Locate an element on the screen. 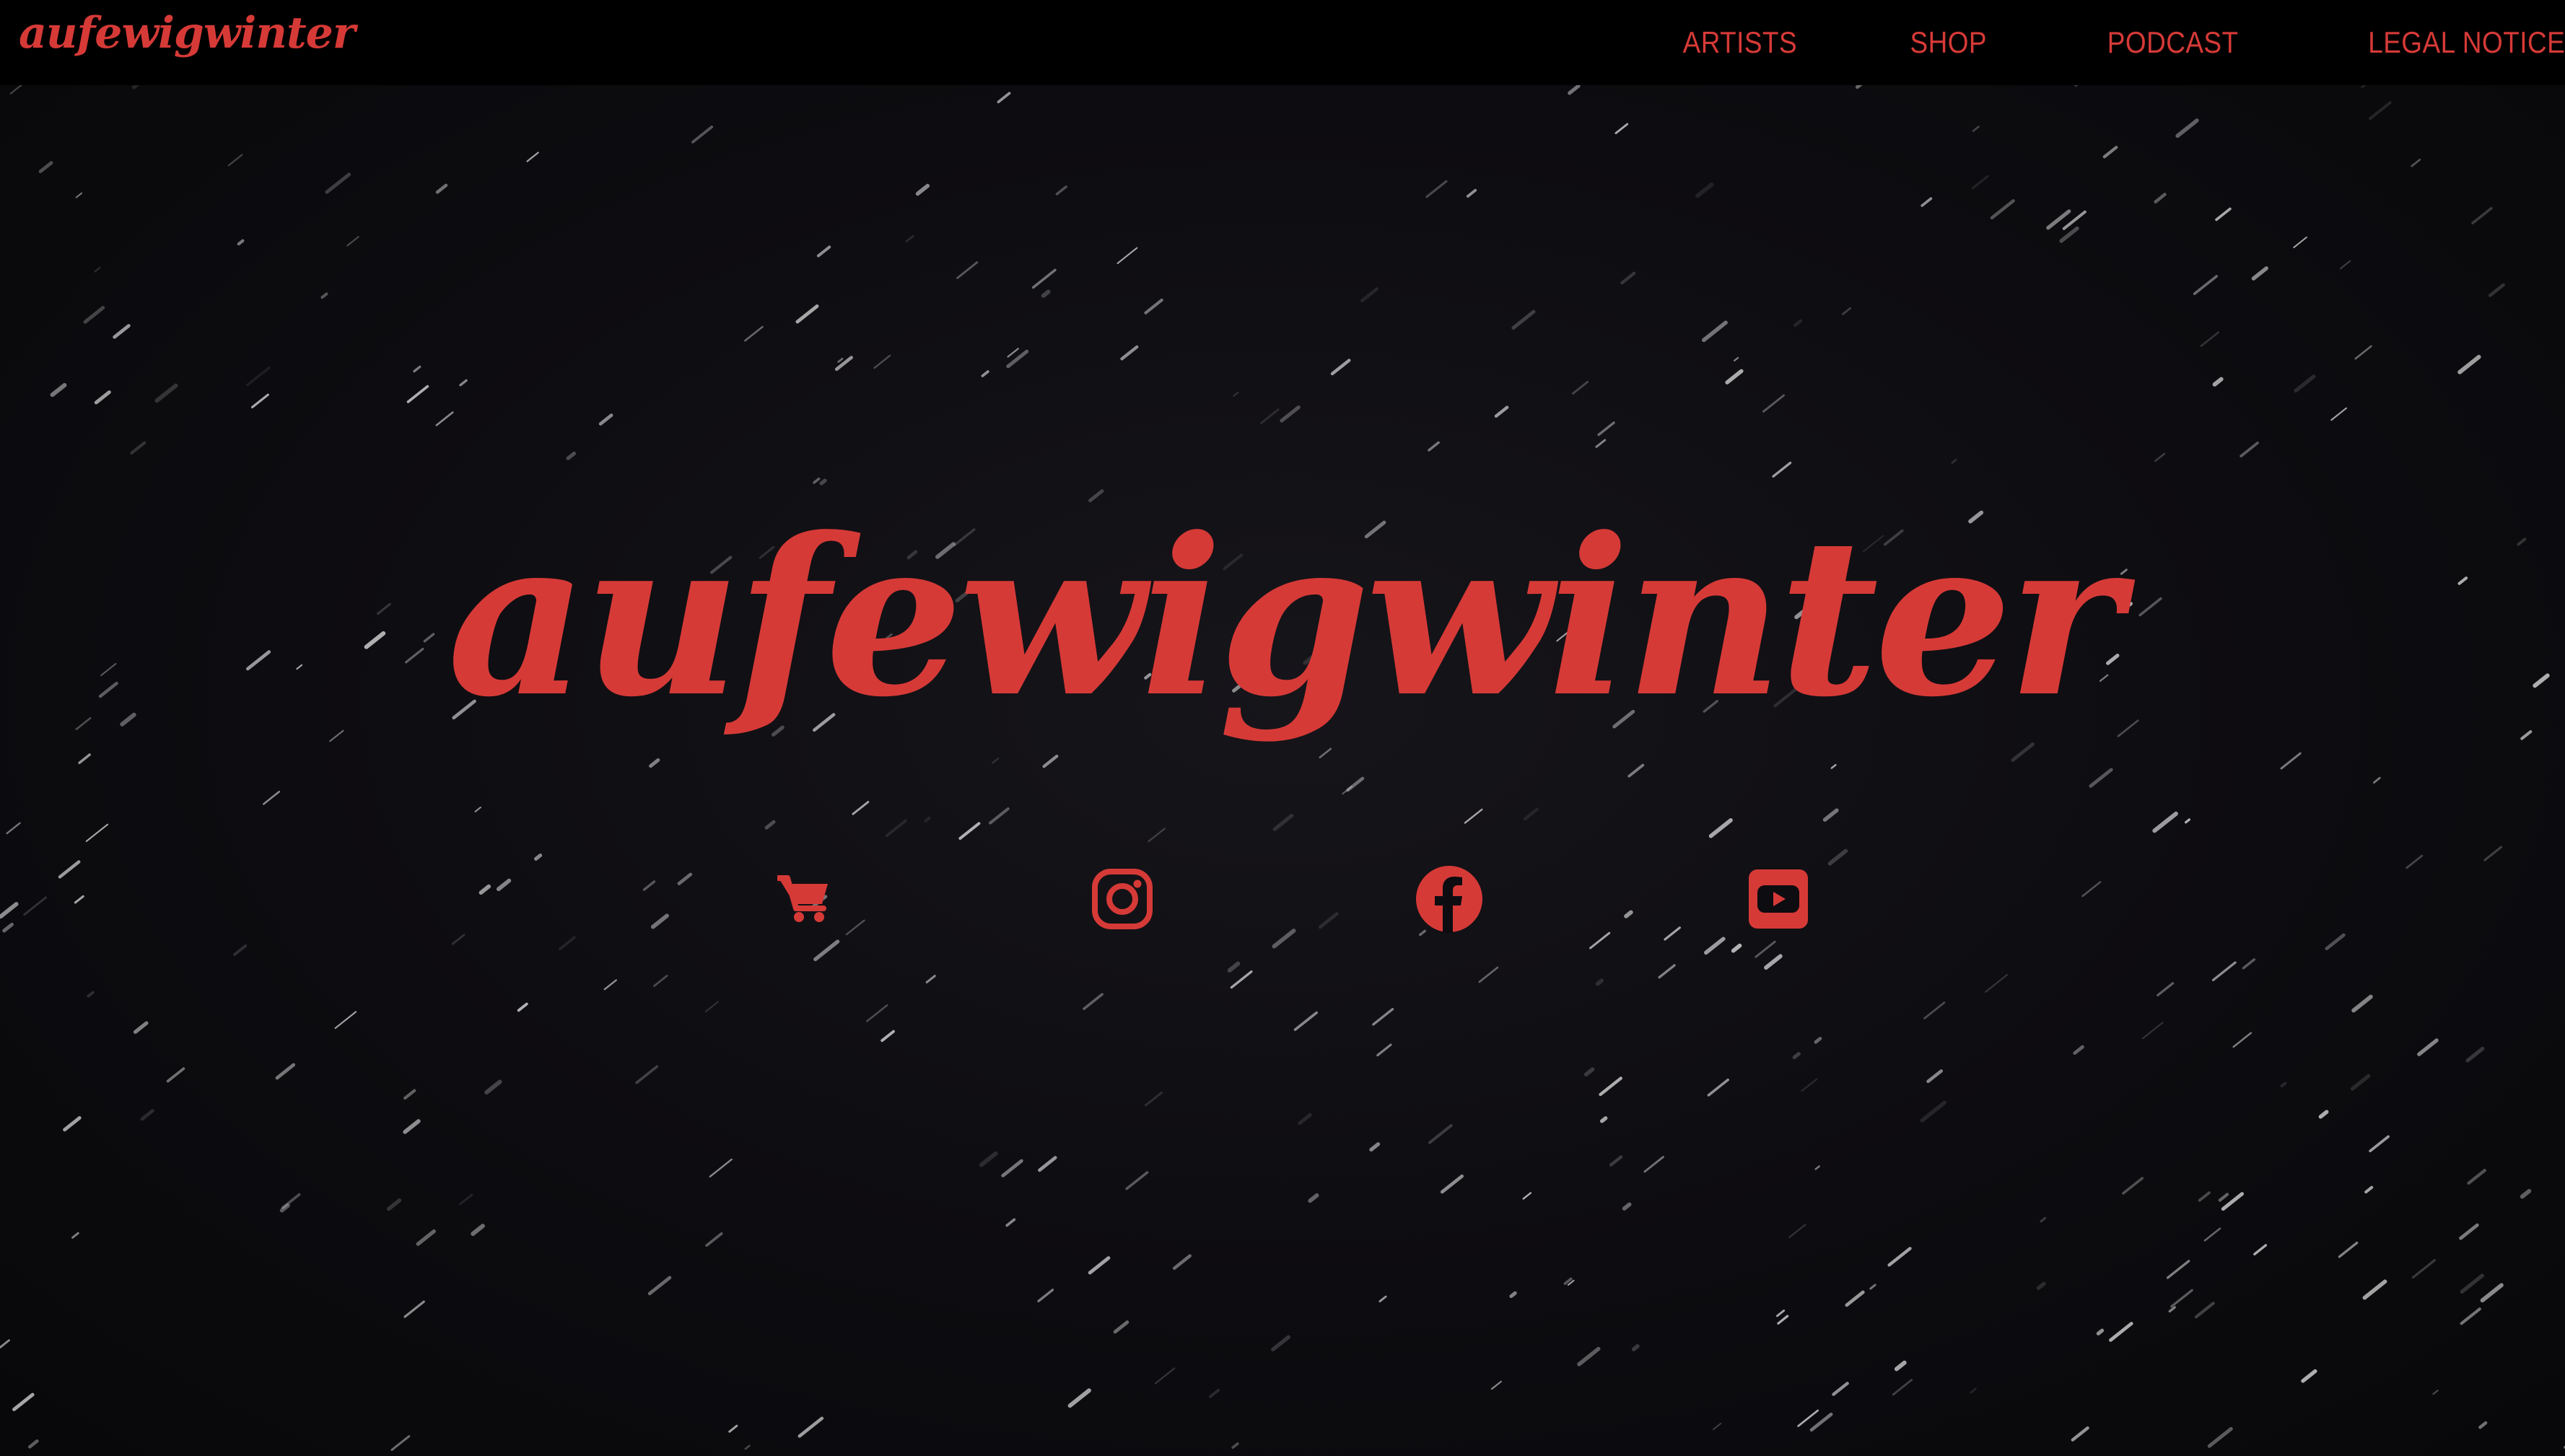 The image size is (2565, 1456). youtube-icon is located at coordinates (1778, 899).